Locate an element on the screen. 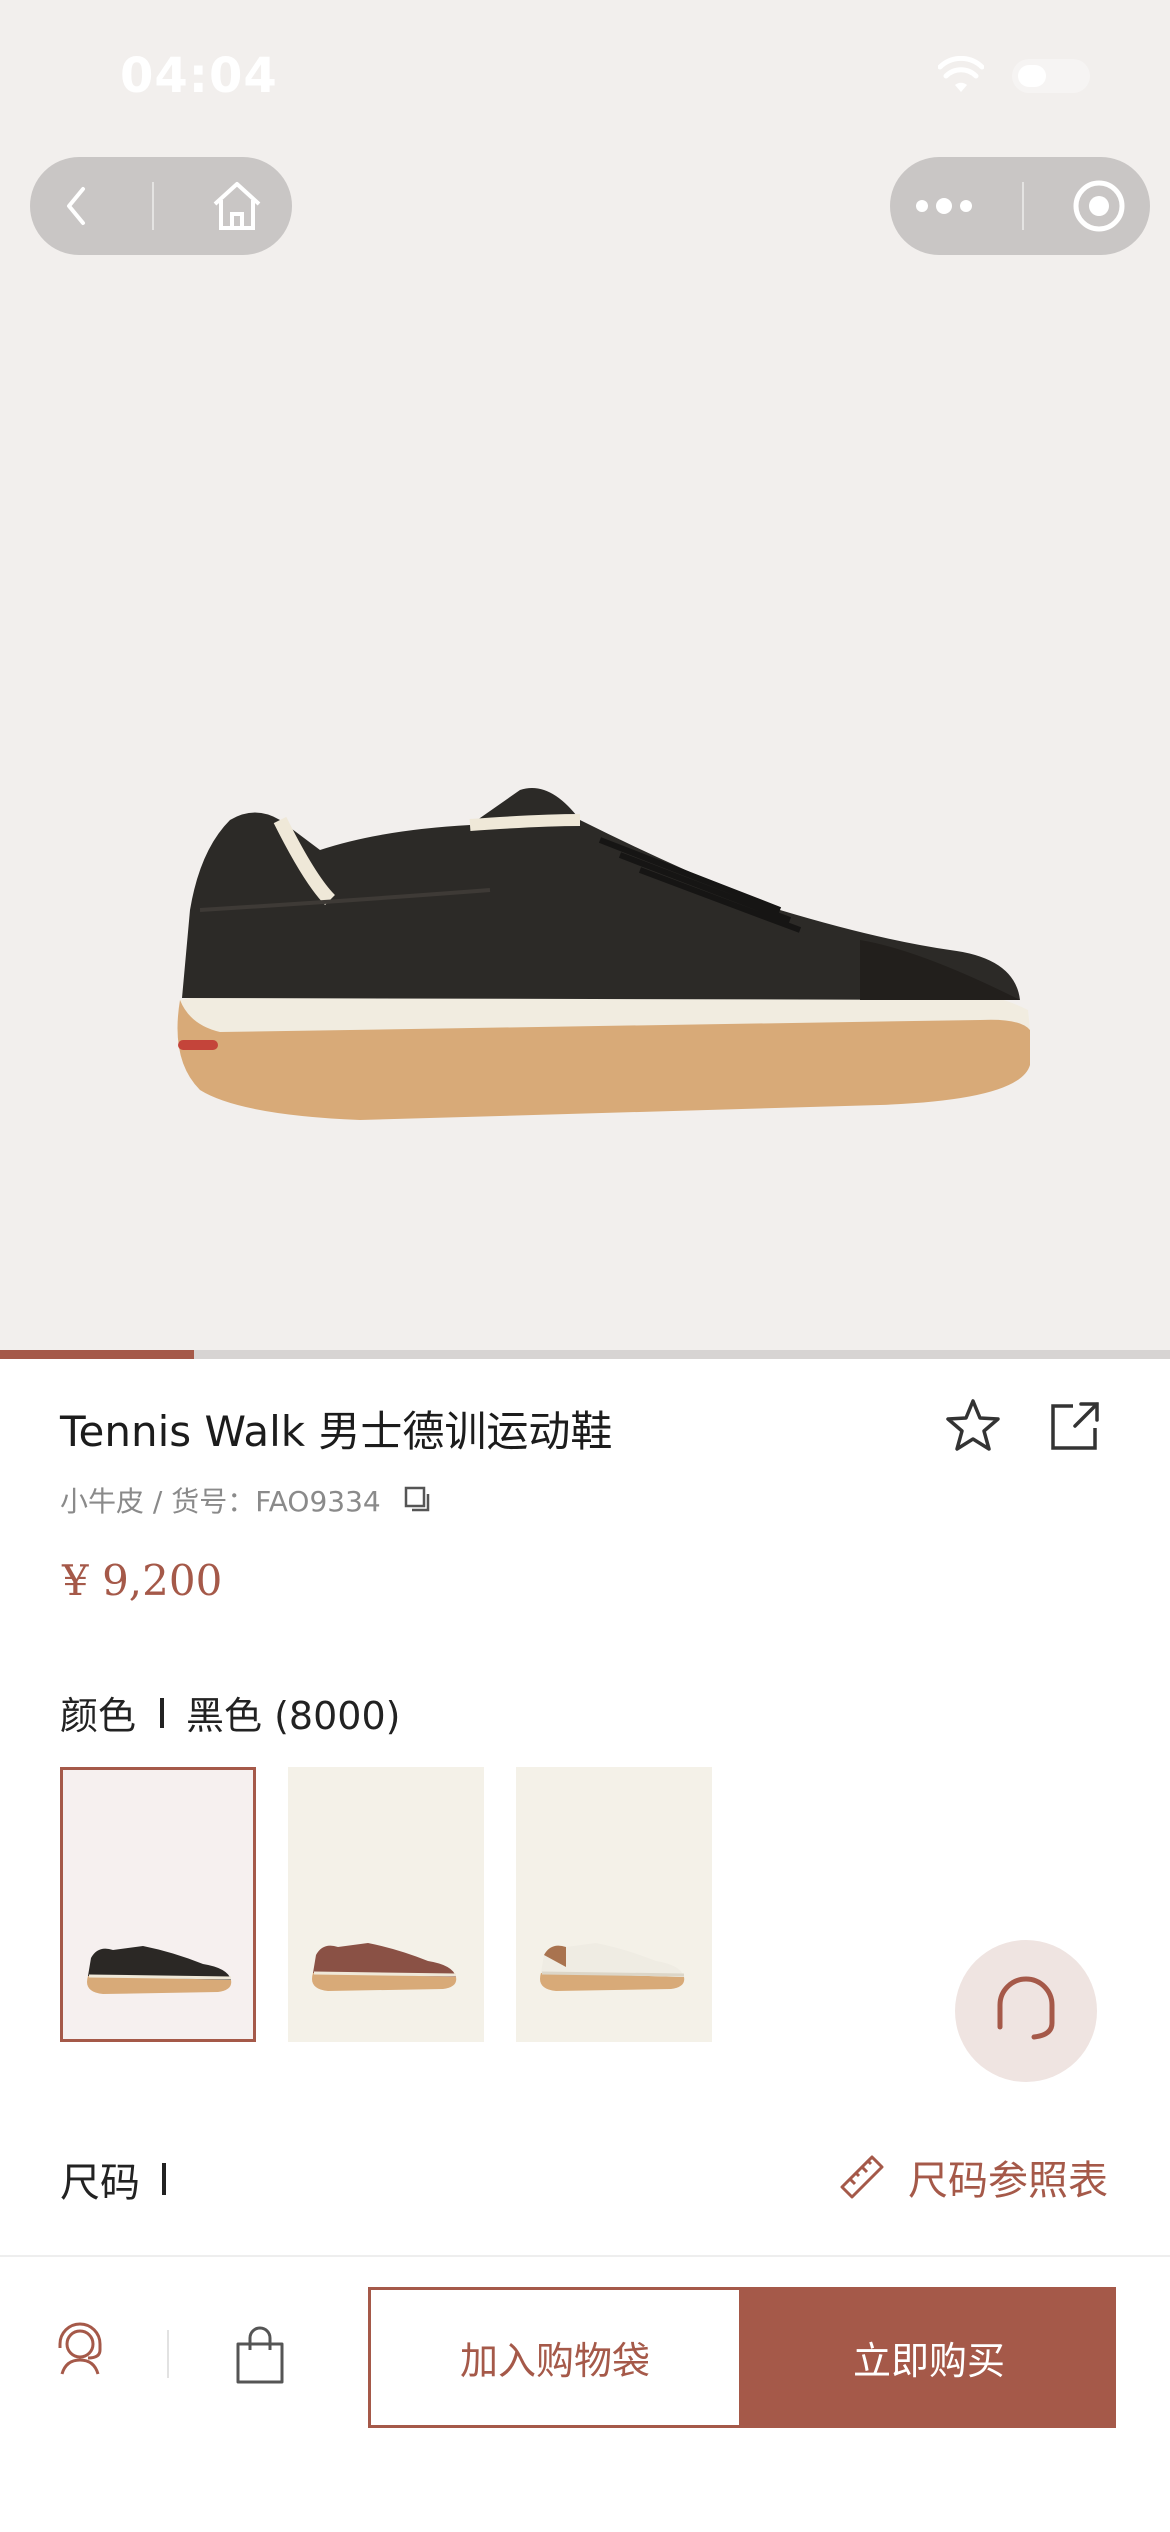 The width and height of the screenshot is (1170, 2532). shoe-thumbnail-black is located at coordinates (159, 1970).